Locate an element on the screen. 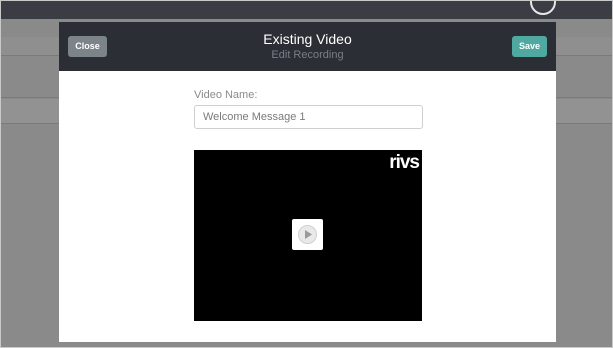 This screenshot has width=613, height=348. avatar is located at coordinates (543, 8).